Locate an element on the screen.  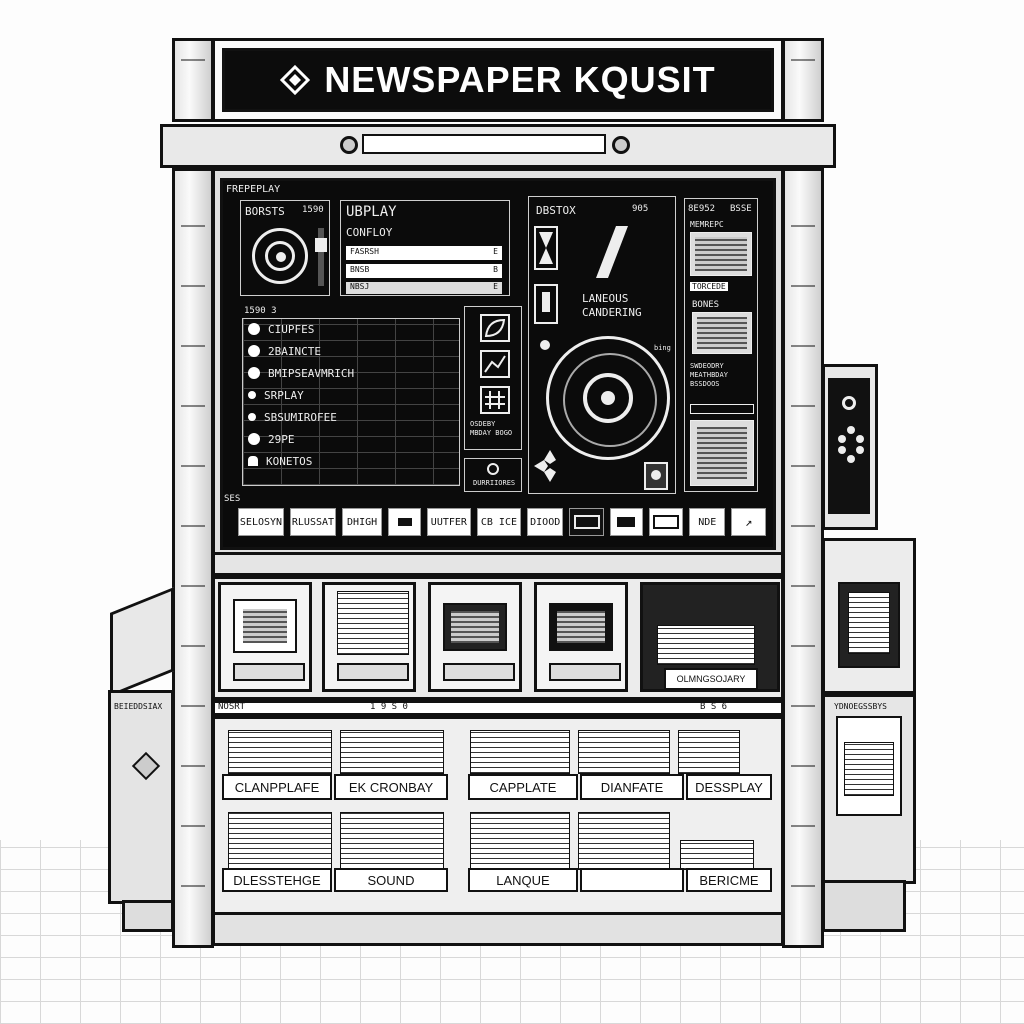
keypad-icon is located at coordinates (851, 444).